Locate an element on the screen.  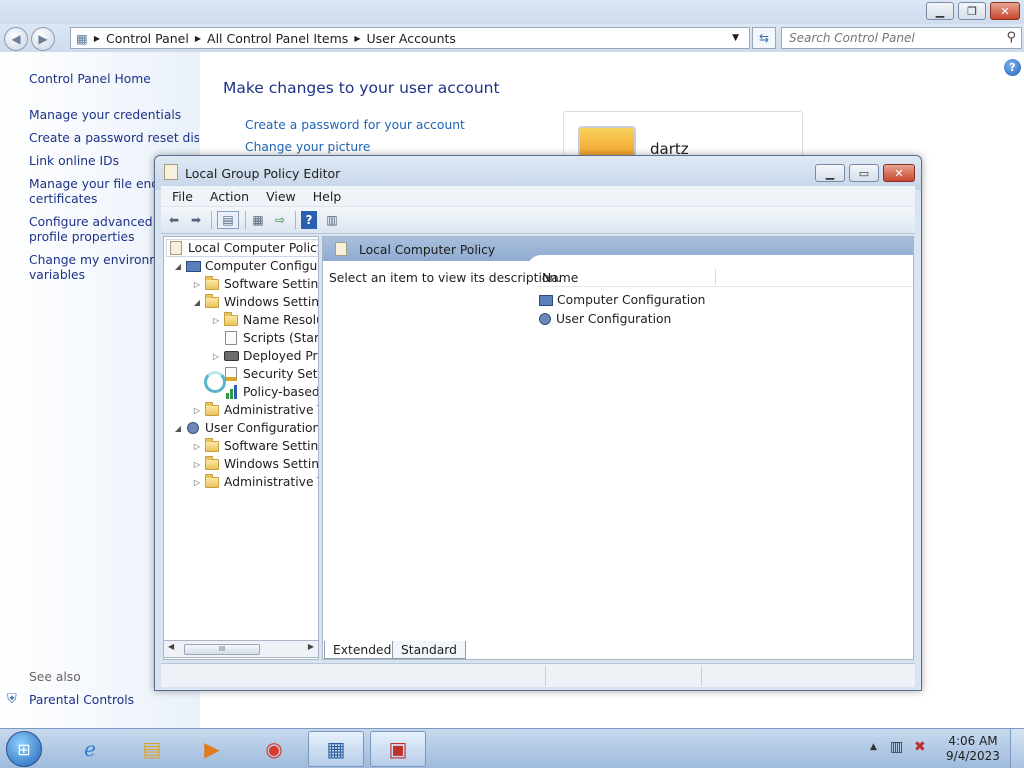
tree-node-label: Computer Configura is located at coordinates (262, 266).